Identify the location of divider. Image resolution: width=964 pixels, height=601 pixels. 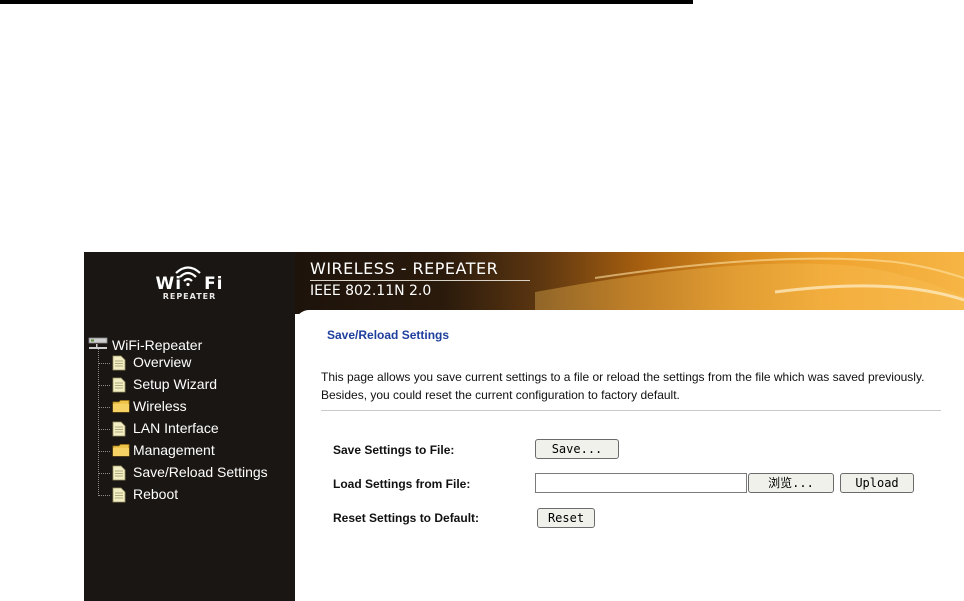
(631, 410).